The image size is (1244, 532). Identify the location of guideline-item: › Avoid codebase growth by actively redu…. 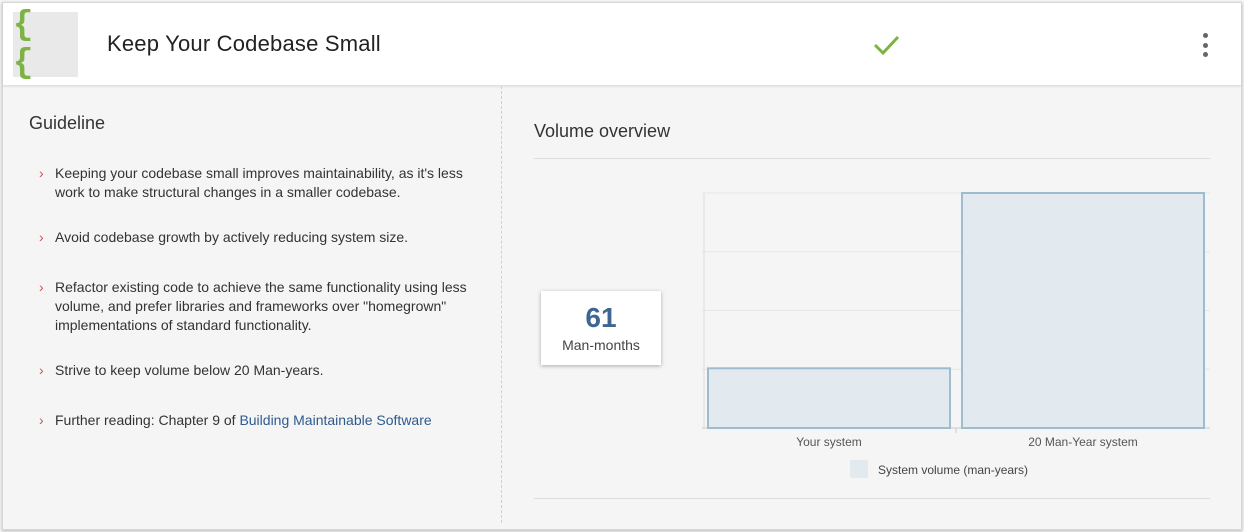
(259, 237).